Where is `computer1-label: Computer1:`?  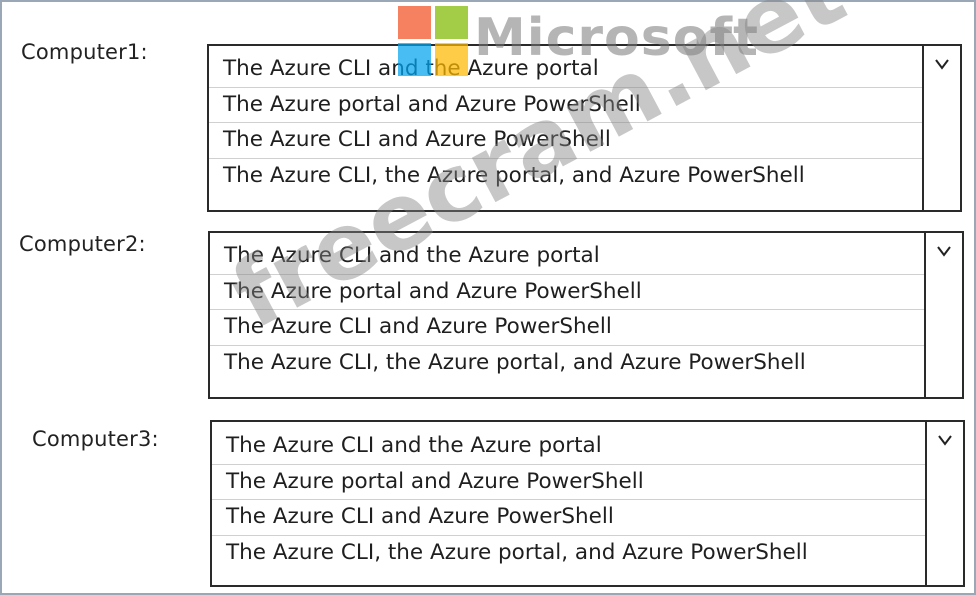 computer1-label: Computer1: is located at coordinates (84, 52).